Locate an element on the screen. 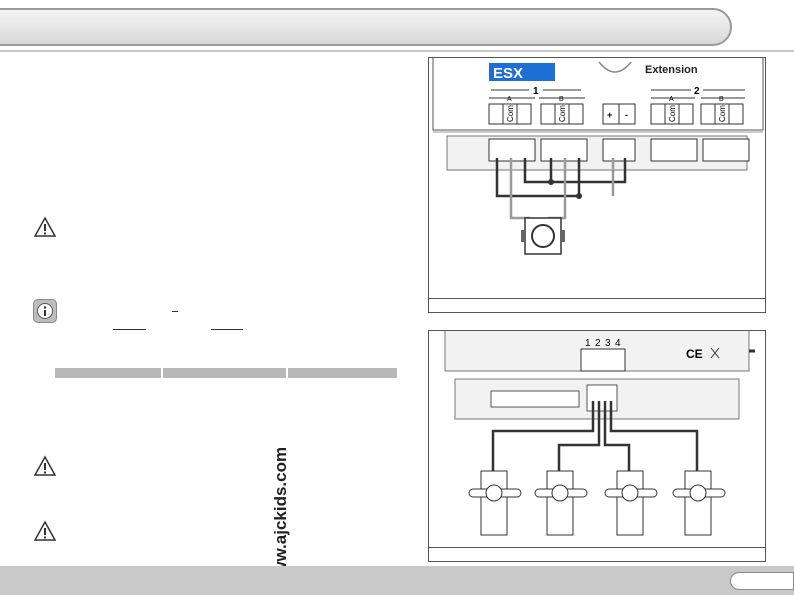 The width and height of the screenshot is (794, 595). module-name: Extension is located at coordinates (671, 70).